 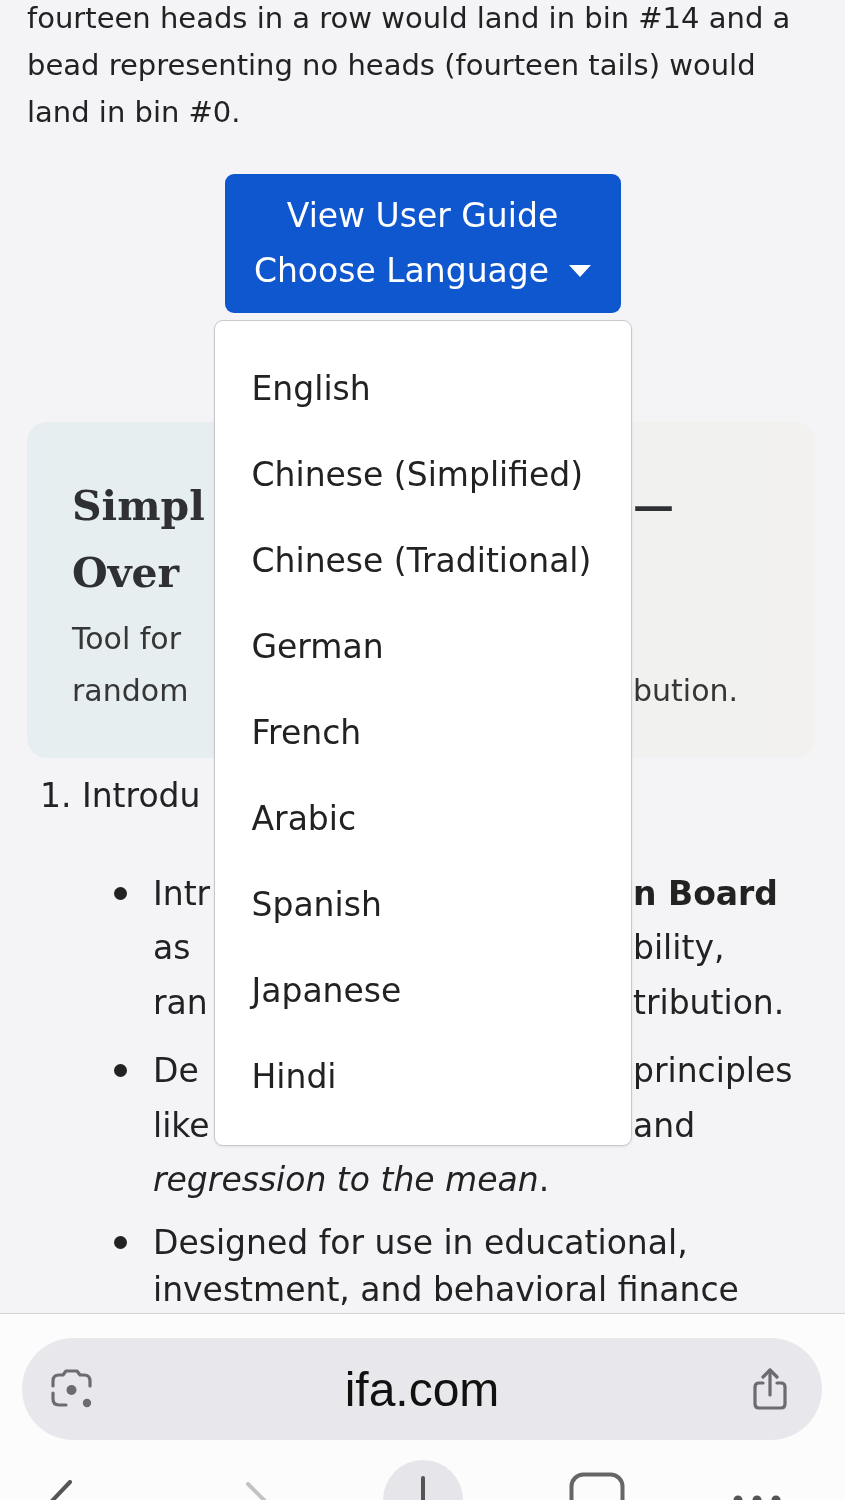 What do you see at coordinates (422, 905) in the screenshot?
I see `menu-item: Spanish` at bounding box center [422, 905].